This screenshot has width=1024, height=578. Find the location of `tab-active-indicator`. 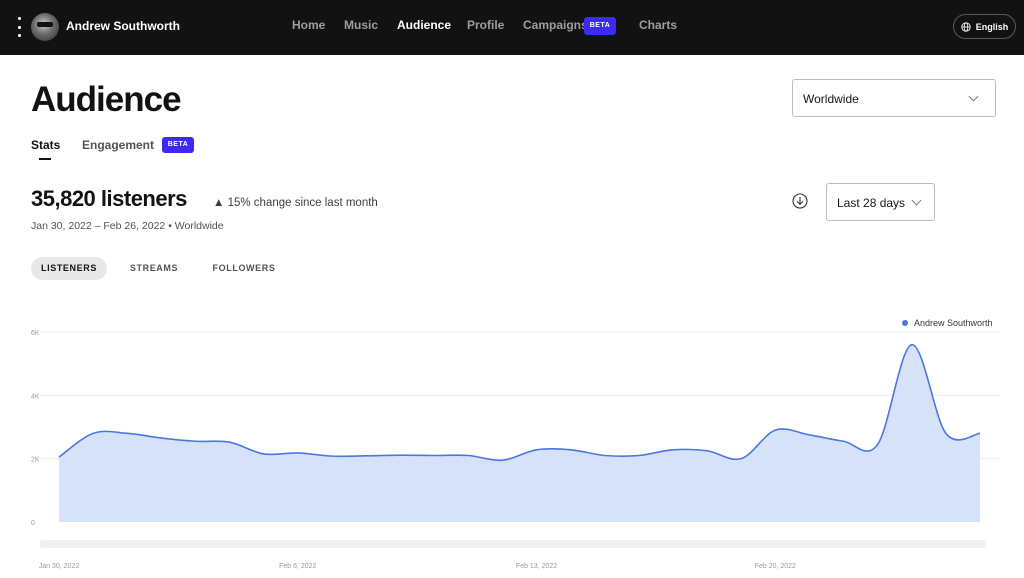

tab-active-indicator is located at coordinates (45, 159).